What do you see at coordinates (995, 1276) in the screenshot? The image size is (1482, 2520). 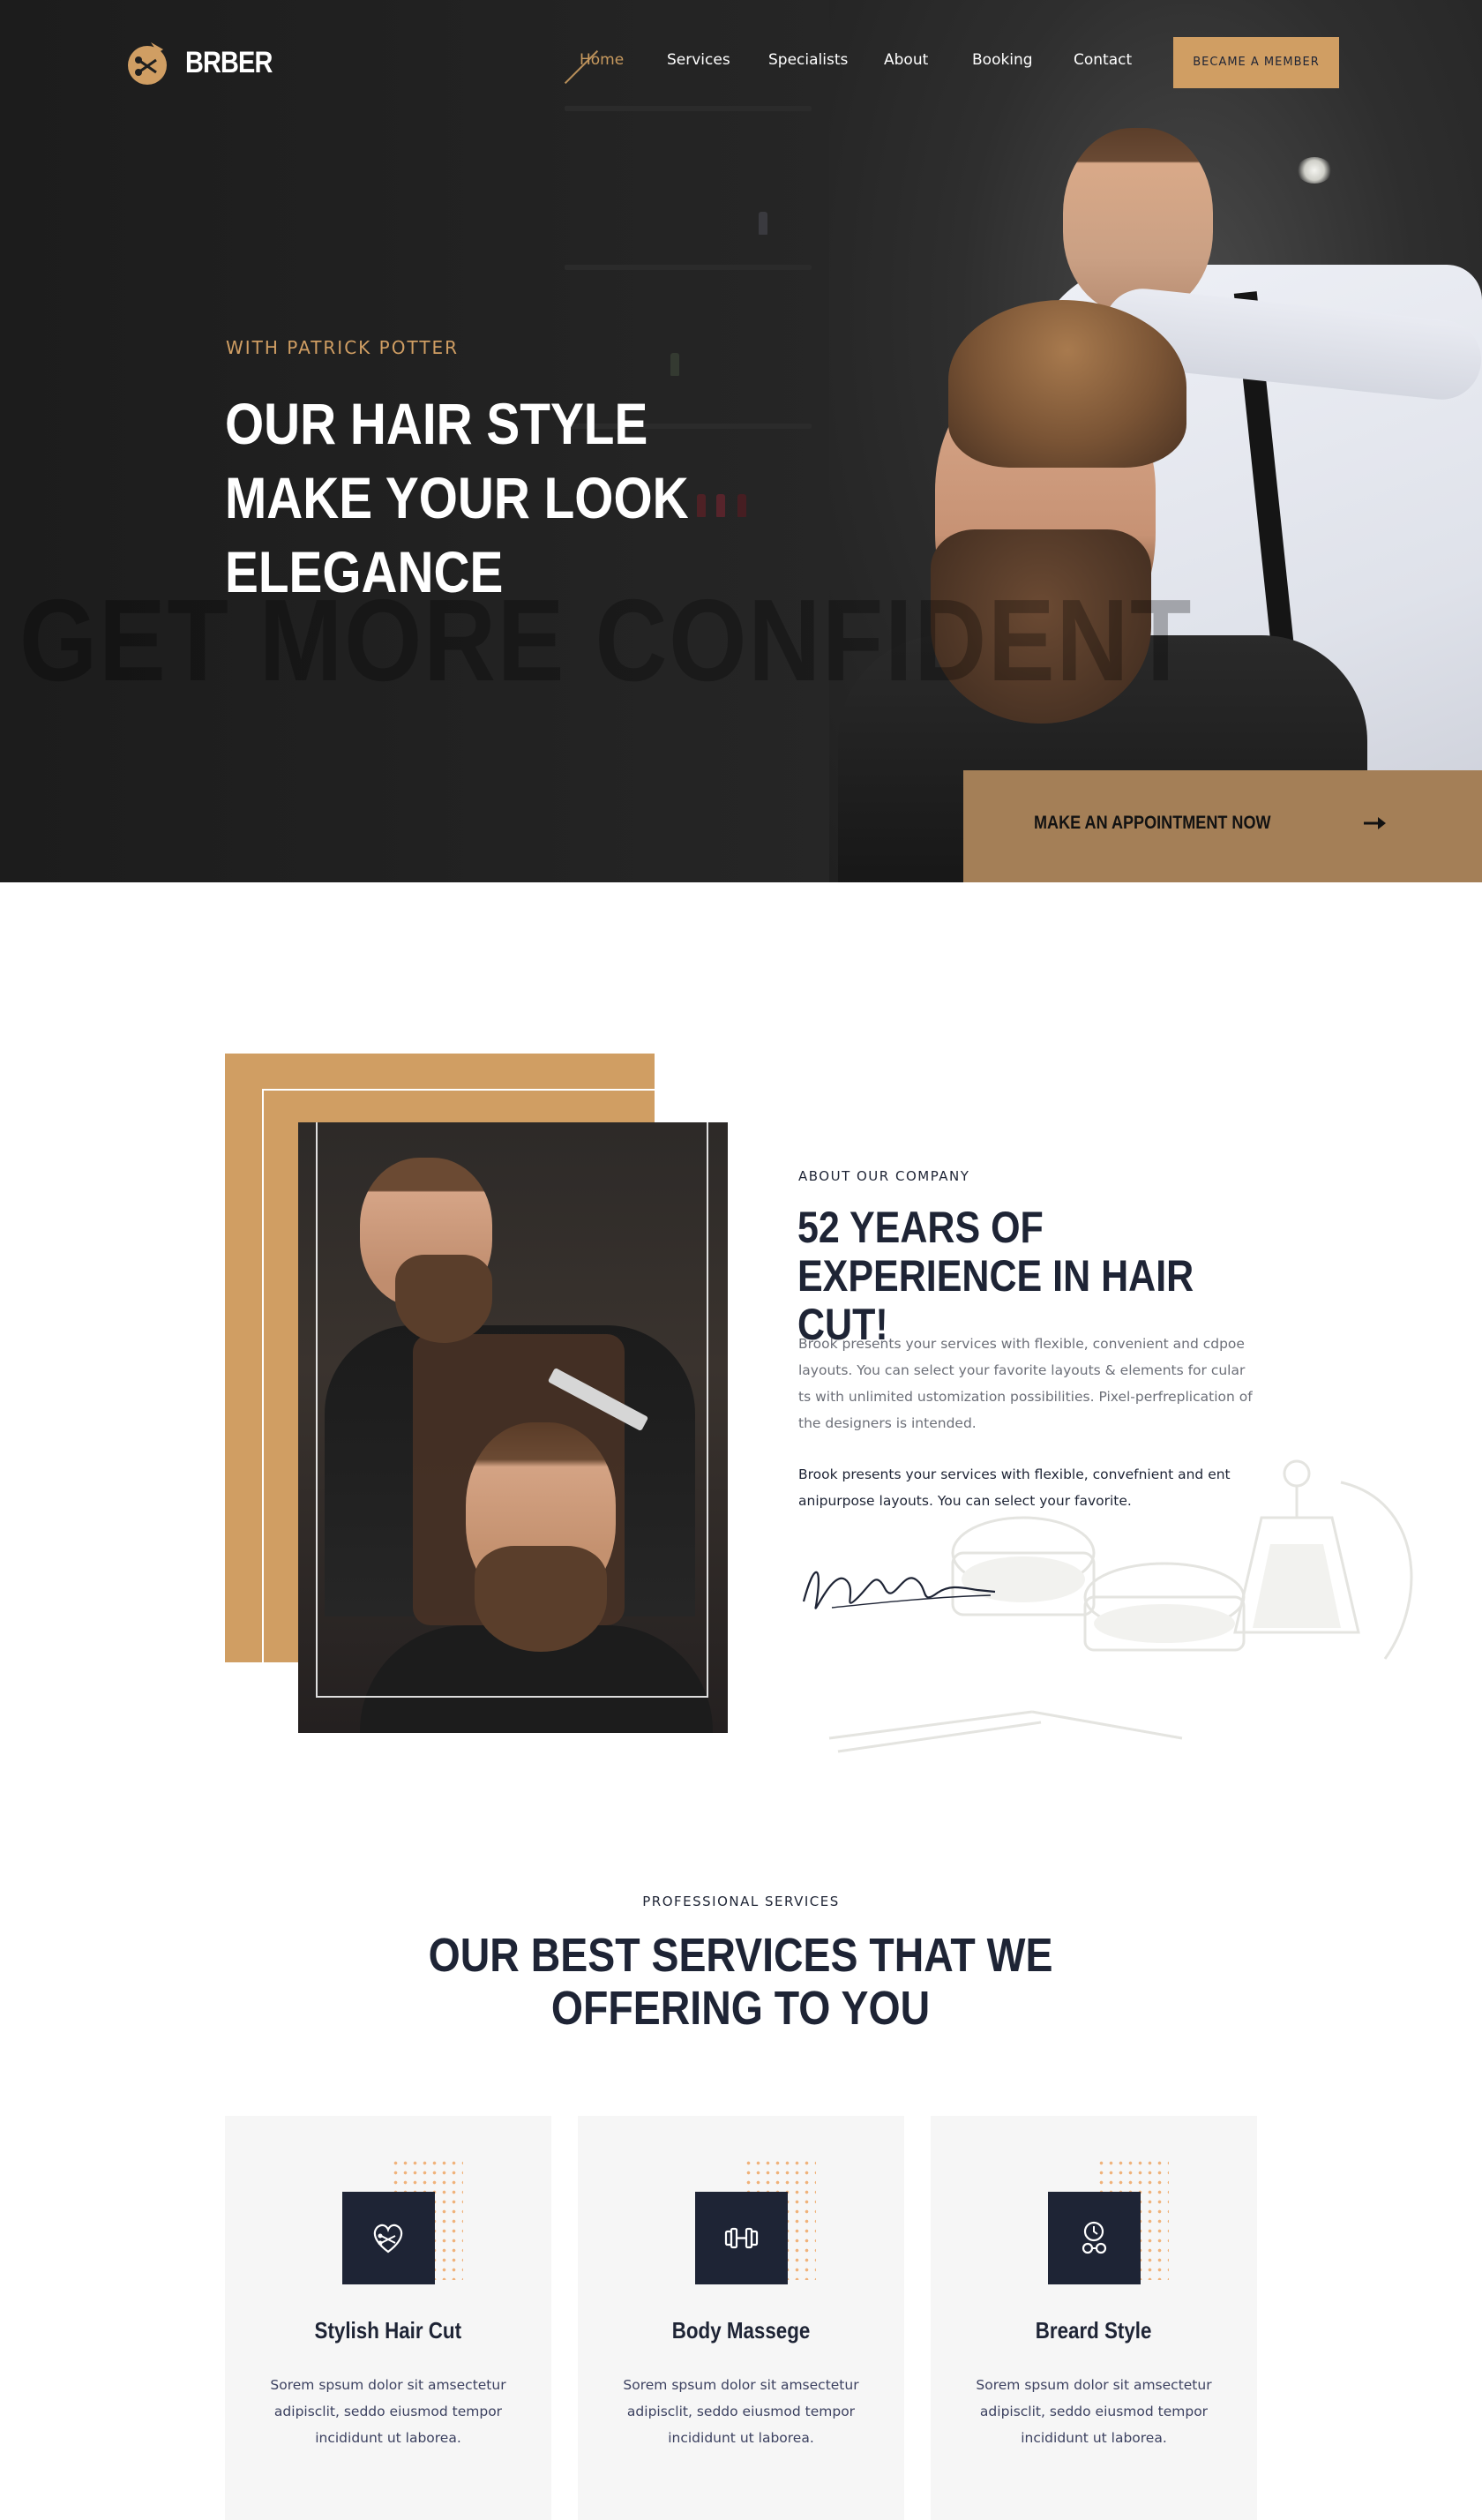 I see `about-title: 52 YEARS OF EXPERIENCE IN HAIR CUT!` at bounding box center [995, 1276].